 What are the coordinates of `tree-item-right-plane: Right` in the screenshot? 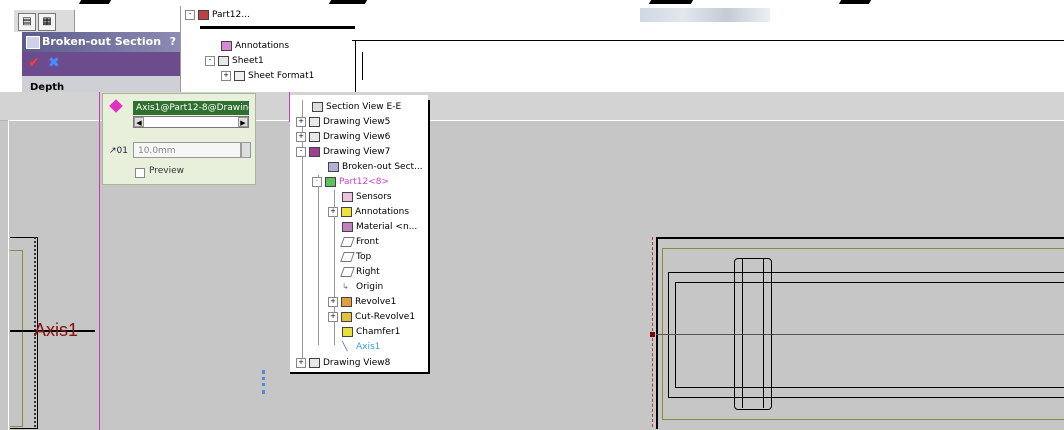 It's located at (360, 272).